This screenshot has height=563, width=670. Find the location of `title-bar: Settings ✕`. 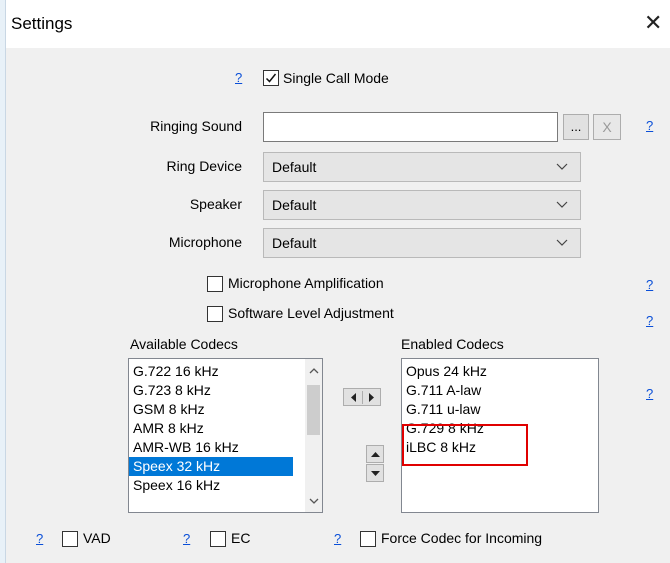

title-bar: Settings ✕ is located at coordinates (338, 24).